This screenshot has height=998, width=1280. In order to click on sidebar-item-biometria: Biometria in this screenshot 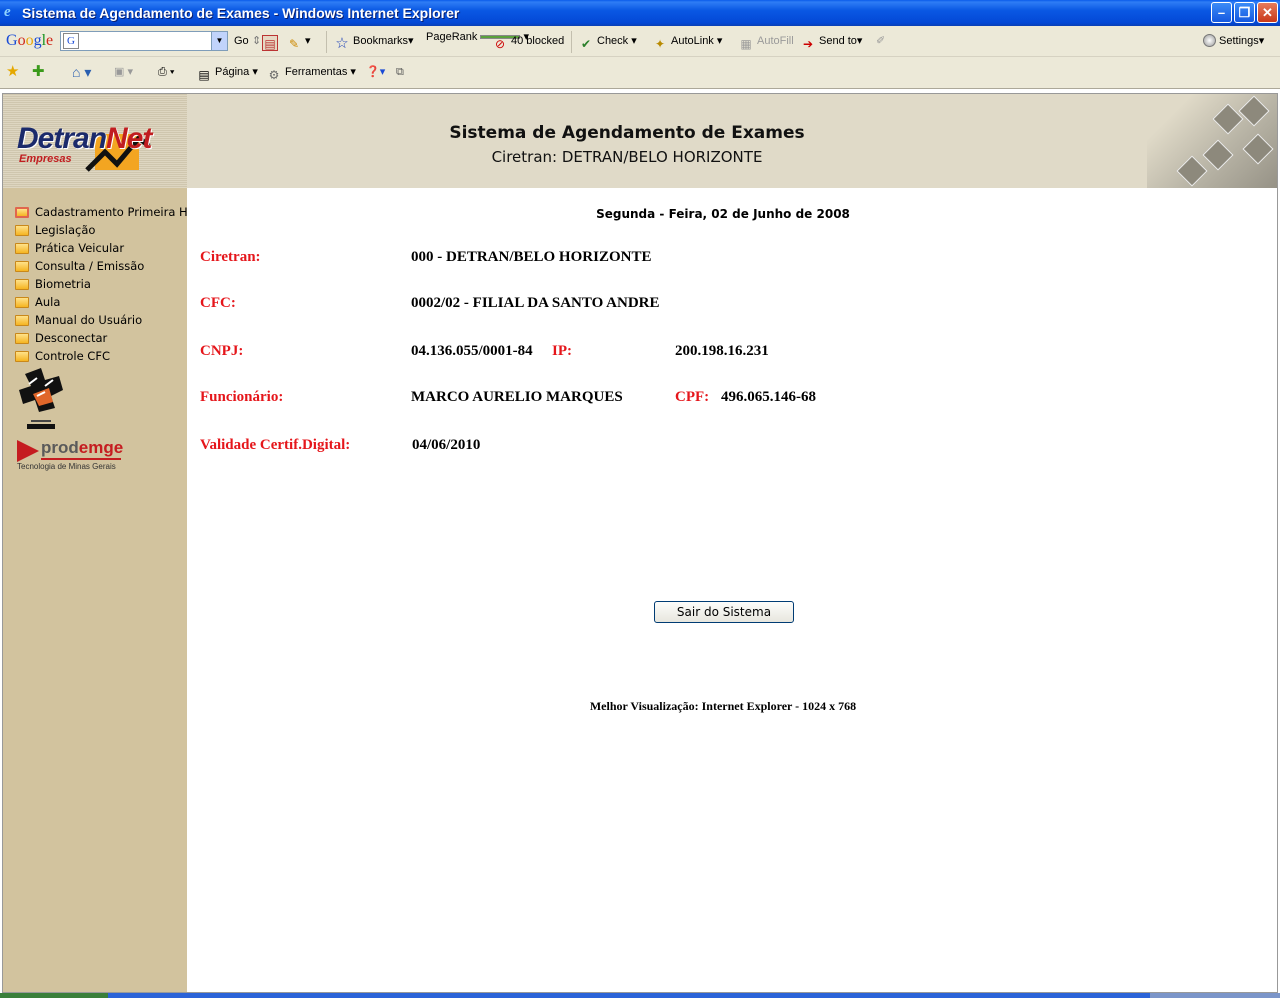, I will do `click(100, 285)`.